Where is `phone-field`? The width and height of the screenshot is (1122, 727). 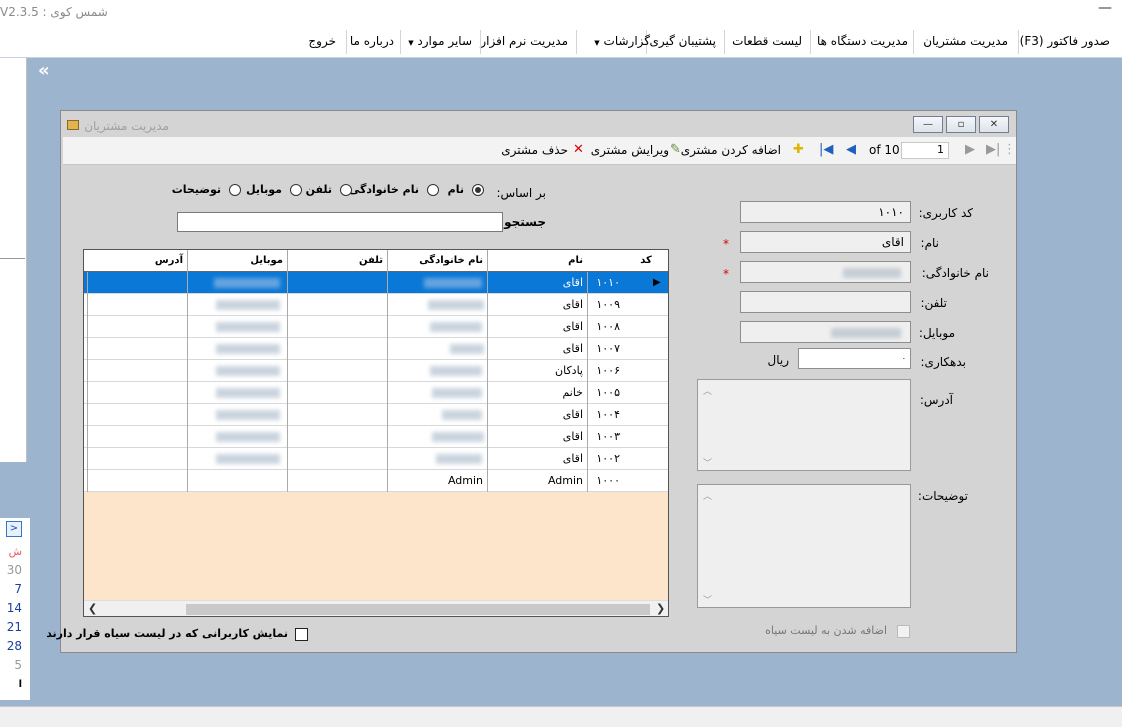
phone-field is located at coordinates (825, 302).